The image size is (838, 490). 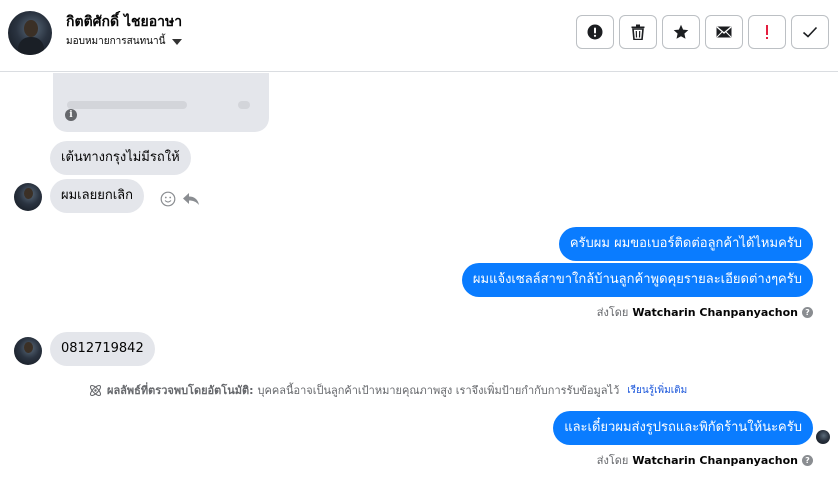 I want to click on shared-attachment-card: i, so click(x=161, y=102).